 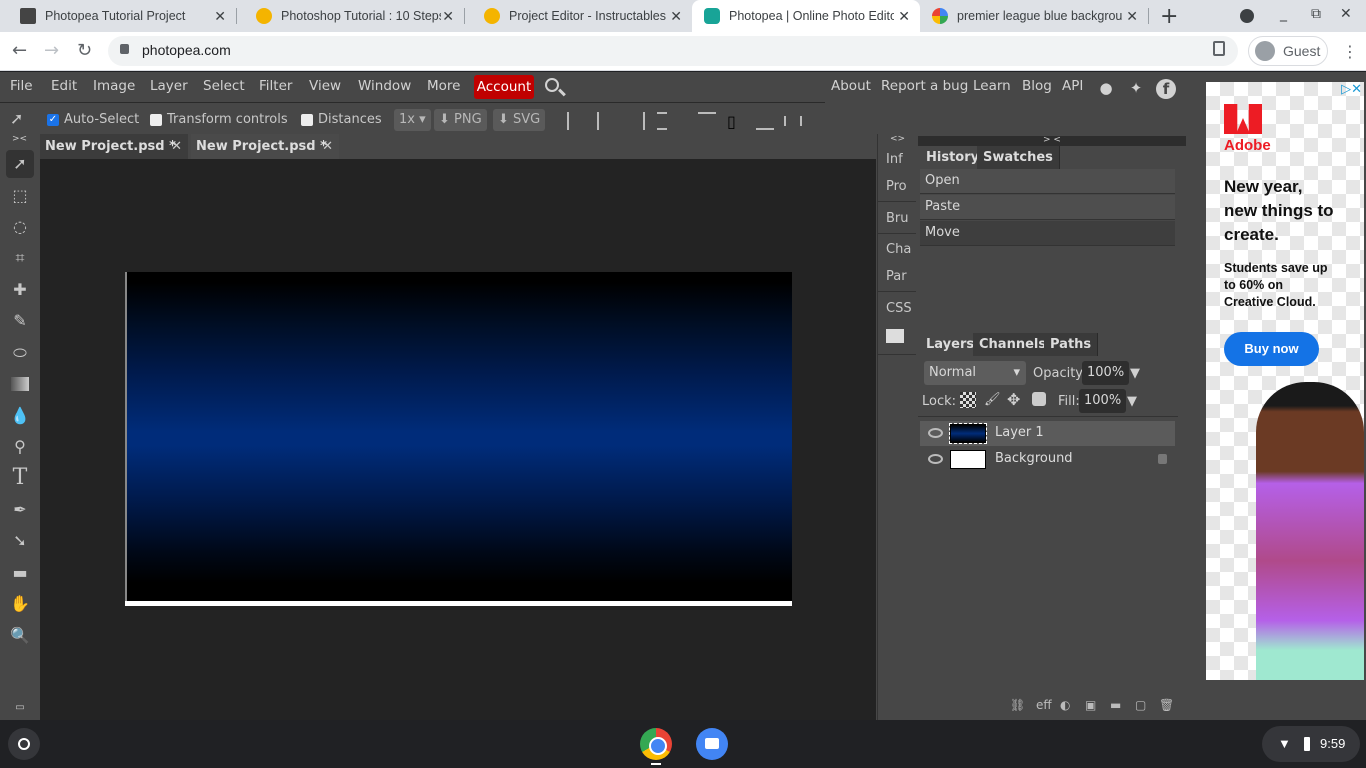 I want to click on tab-search-icon, so click(x=1247, y=16).